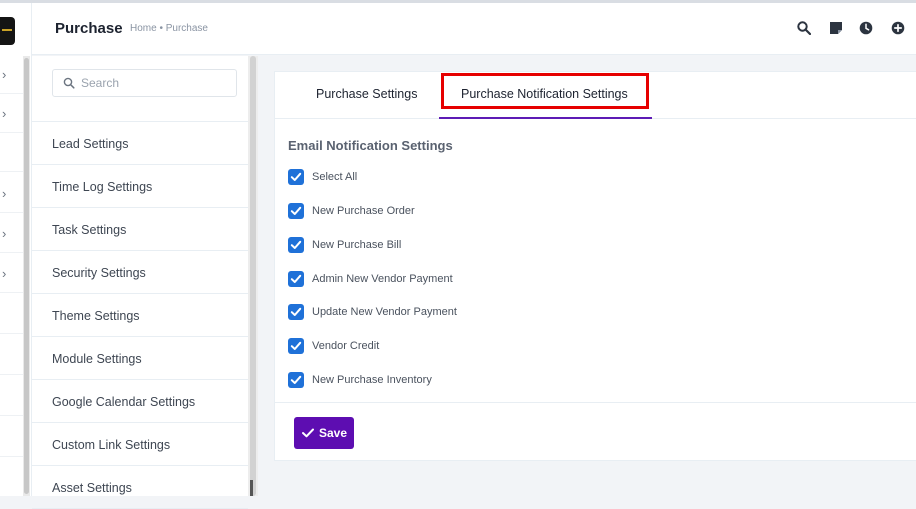  I want to click on plus-circle-icon, so click(898, 28).